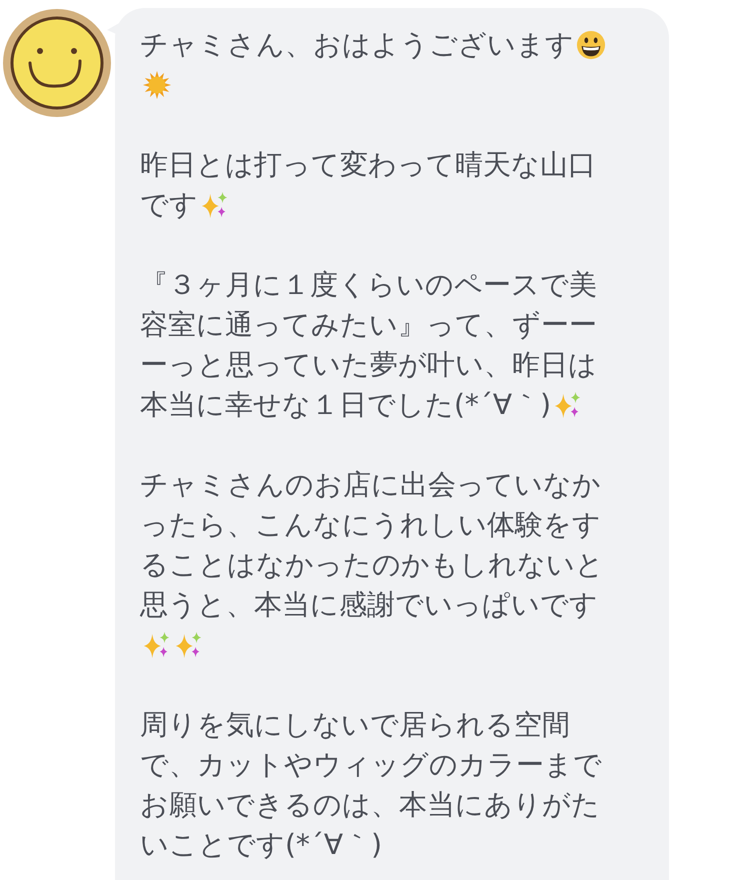 This screenshot has height=880, width=750. What do you see at coordinates (368, 325) in the screenshot?
I see `message-text: 容室に通ってみたい』って、ずーー` at bounding box center [368, 325].